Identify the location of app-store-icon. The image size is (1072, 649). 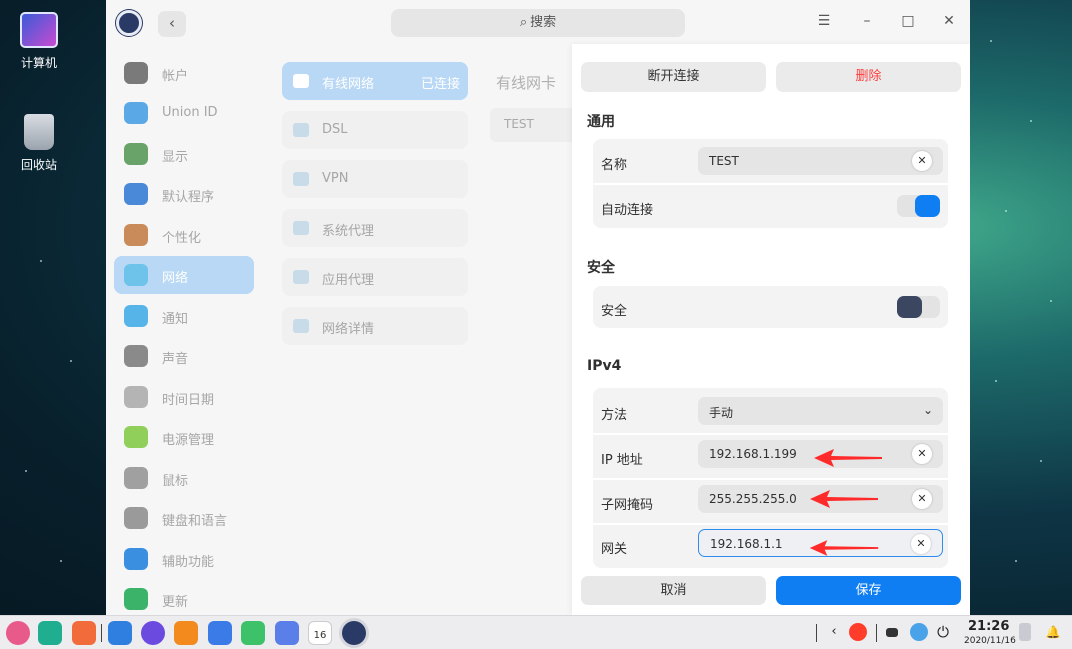
(84, 633).